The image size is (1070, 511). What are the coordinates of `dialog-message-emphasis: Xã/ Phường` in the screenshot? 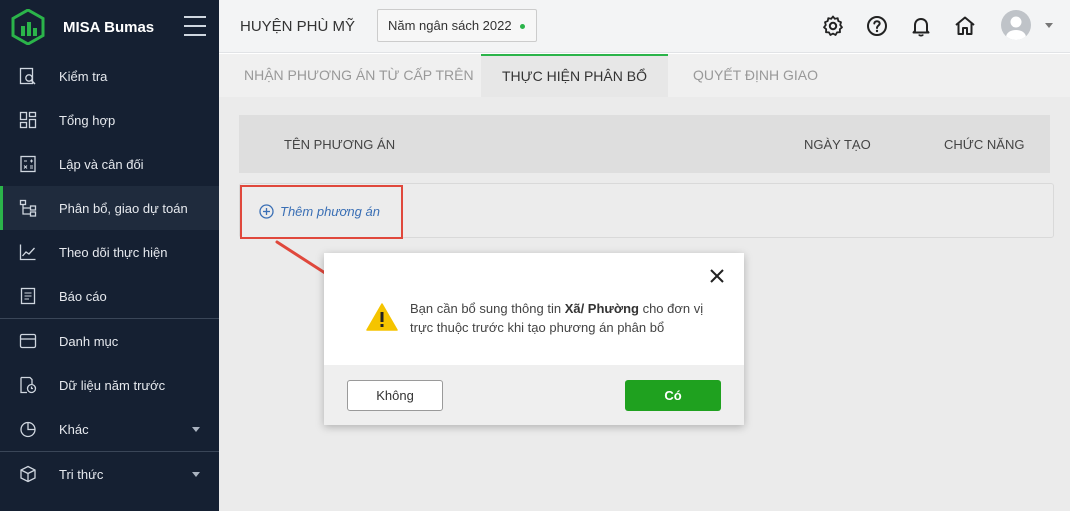 It's located at (601, 308).